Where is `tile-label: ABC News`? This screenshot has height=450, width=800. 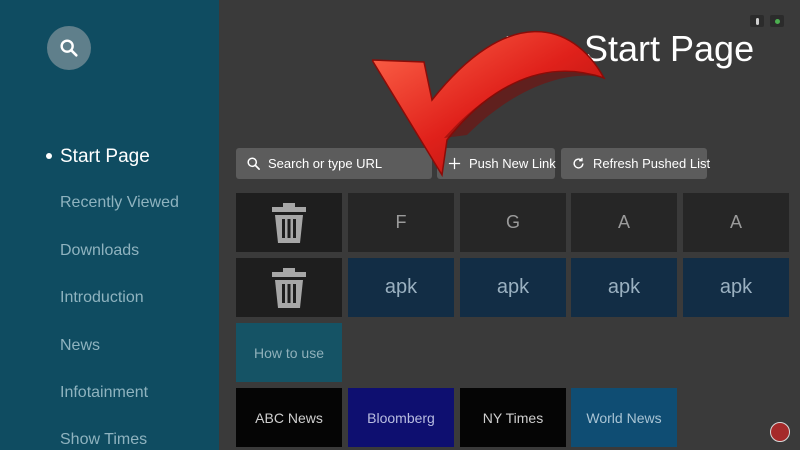 tile-label: ABC News is located at coordinates (289, 417).